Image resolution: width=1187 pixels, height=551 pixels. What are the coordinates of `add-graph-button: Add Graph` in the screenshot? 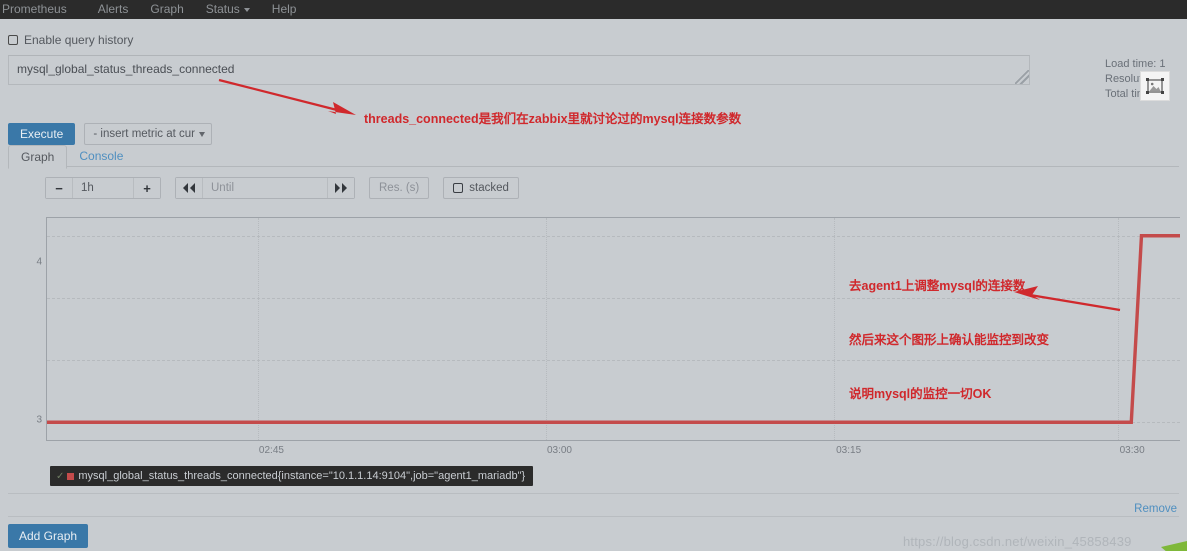 It's located at (48, 536).